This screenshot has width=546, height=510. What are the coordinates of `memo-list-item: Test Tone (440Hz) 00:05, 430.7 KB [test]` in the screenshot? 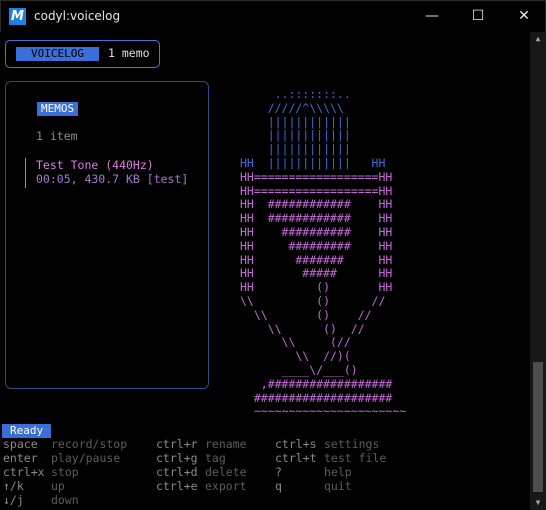 It's located at (115, 173).